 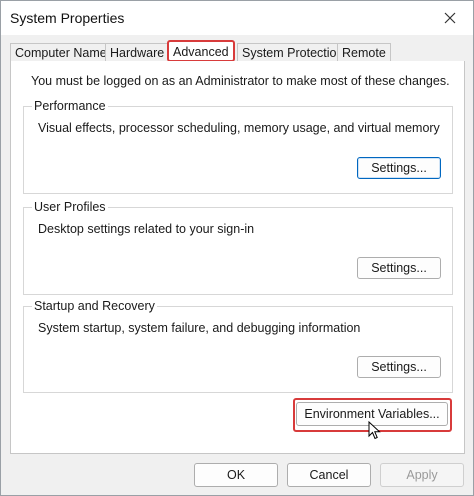 What do you see at coordinates (61, 52) in the screenshot?
I see `tab-computer-name: Computer Name` at bounding box center [61, 52].